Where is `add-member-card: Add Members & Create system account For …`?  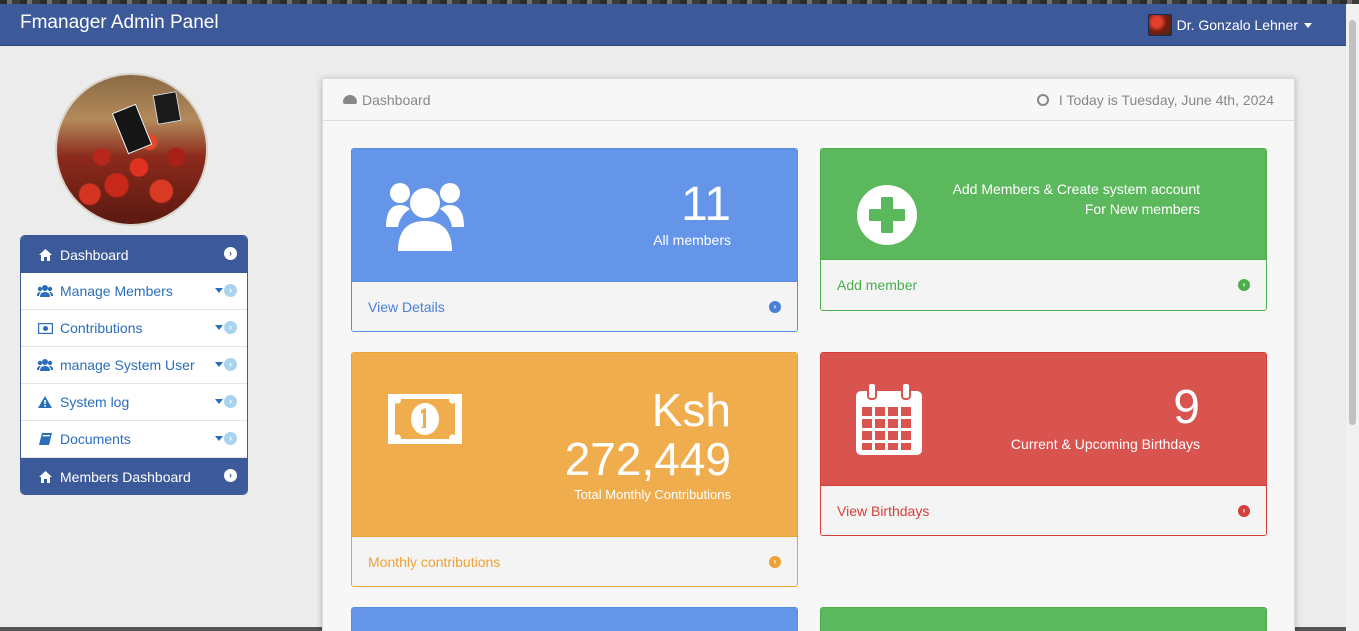
add-member-card: Add Members & Create system account For … is located at coordinates (1043, 229).